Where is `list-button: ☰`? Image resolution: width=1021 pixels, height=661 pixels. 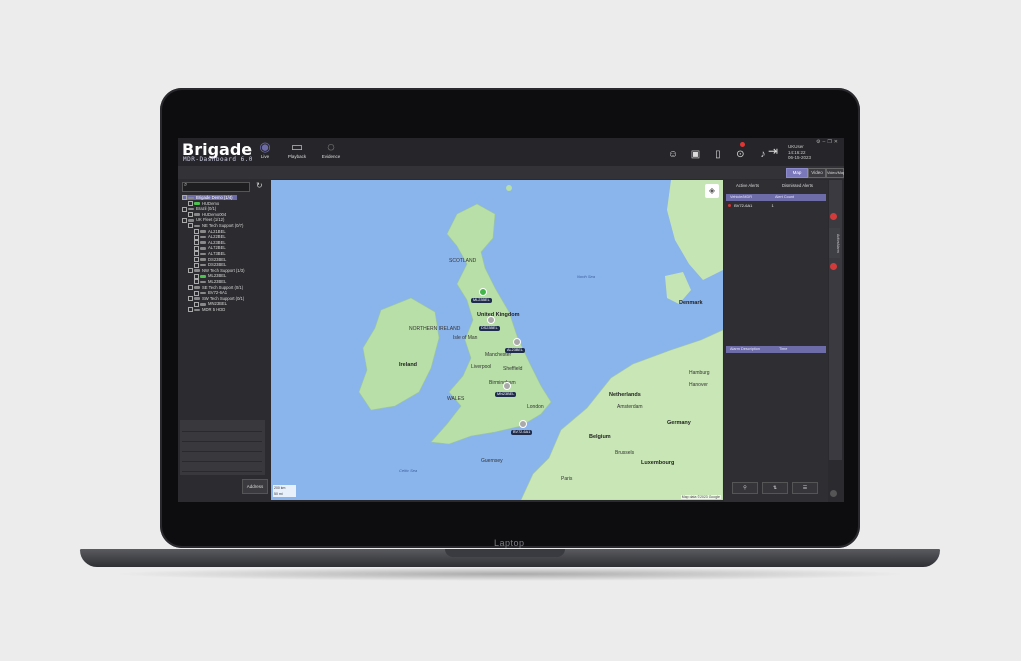 list-button: ☰ is located at coordinates (805, 488).